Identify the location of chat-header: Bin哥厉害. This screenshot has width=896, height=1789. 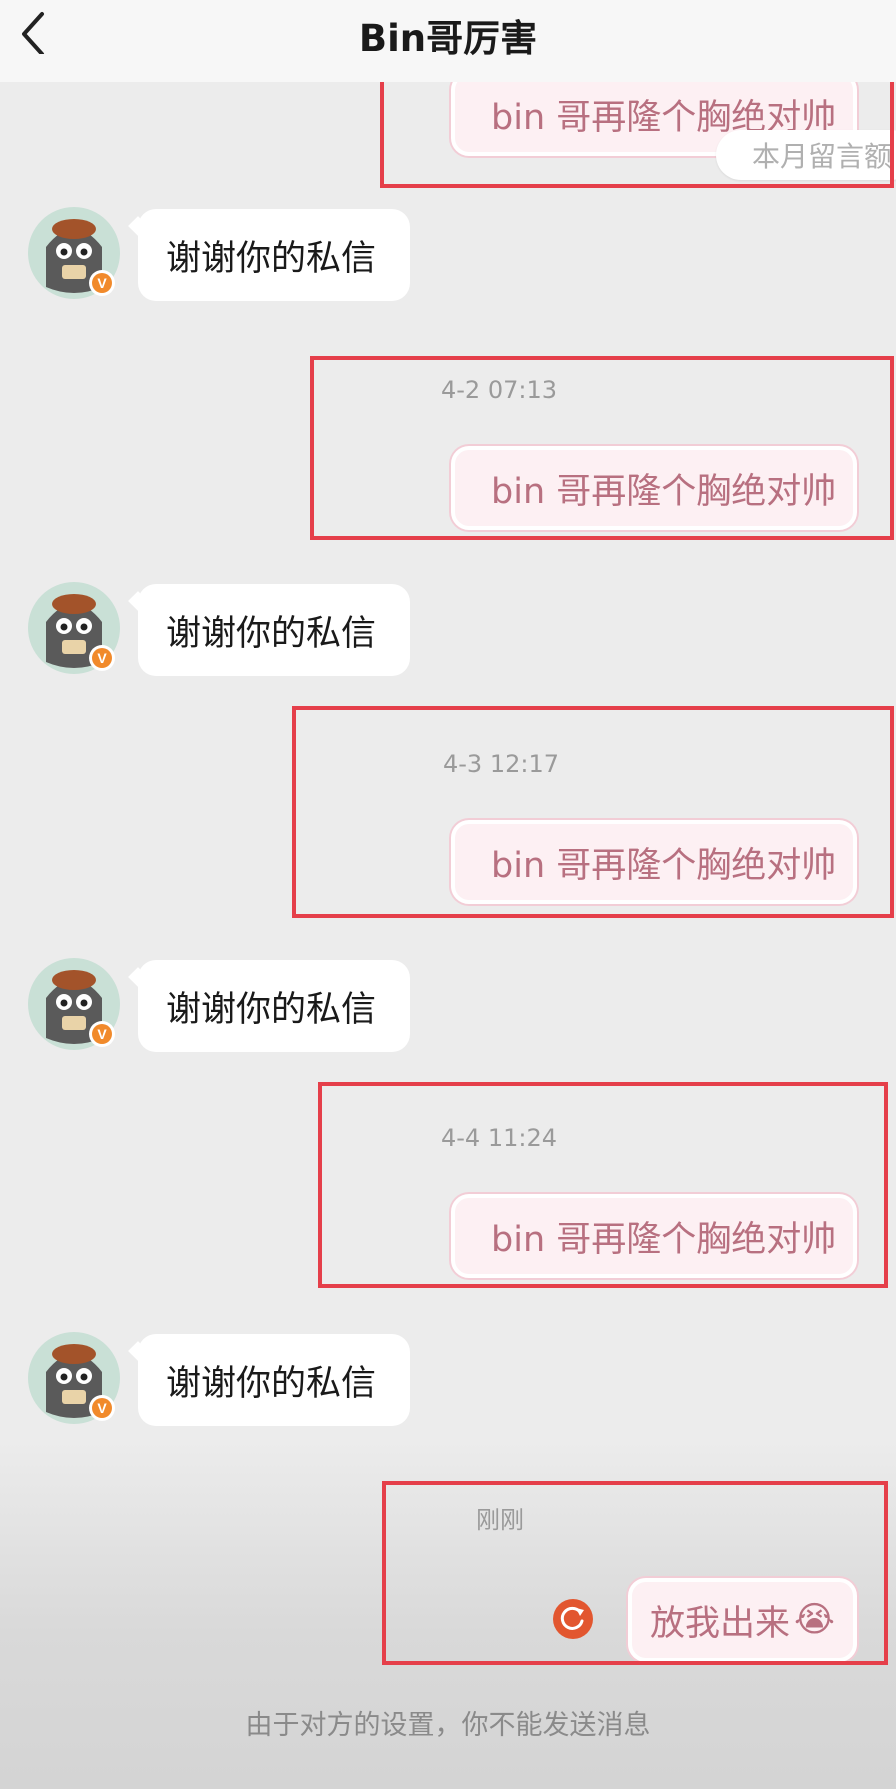
(448, 41).